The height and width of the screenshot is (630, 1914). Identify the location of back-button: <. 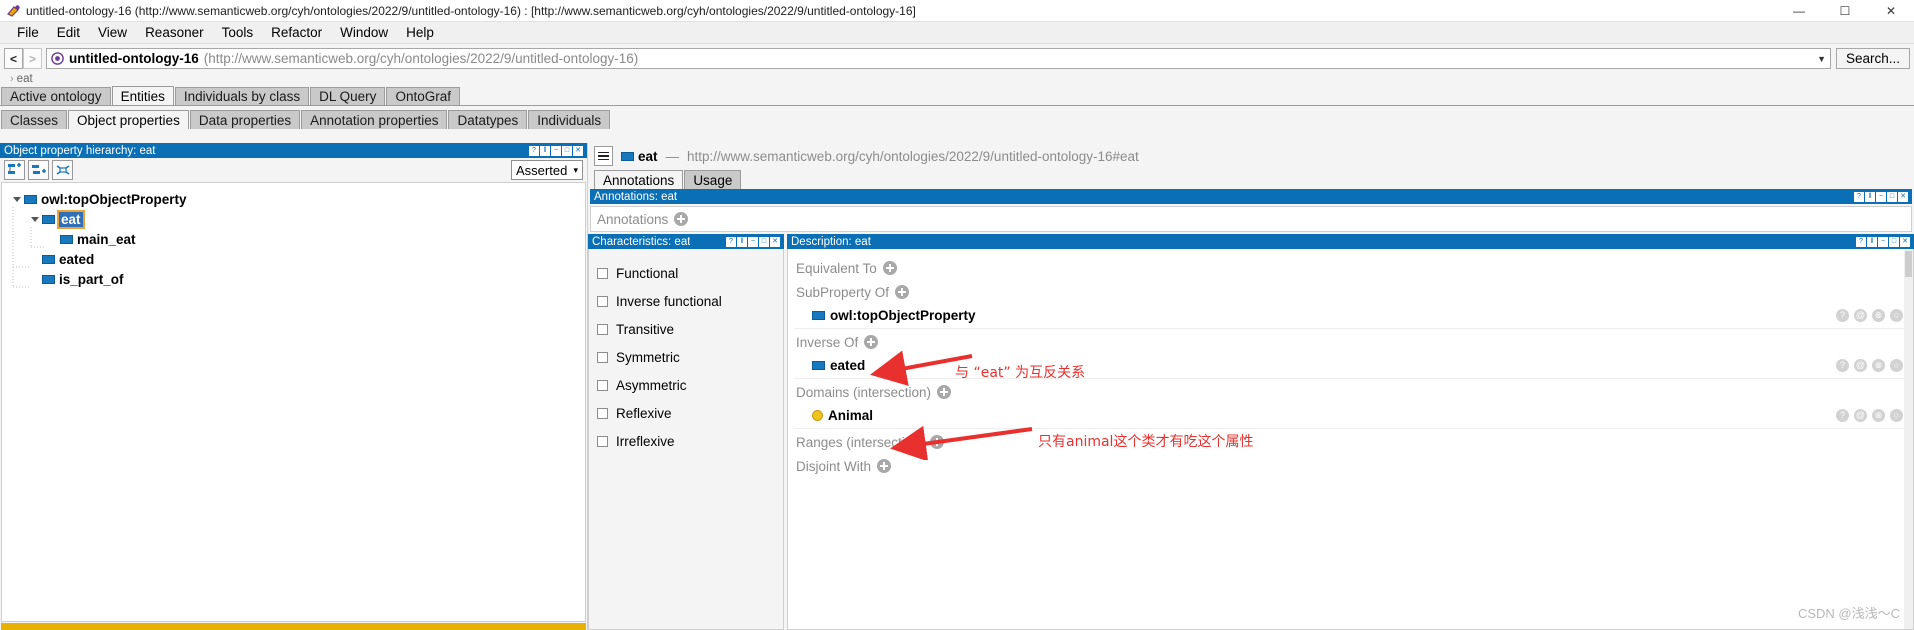
(13, 58).